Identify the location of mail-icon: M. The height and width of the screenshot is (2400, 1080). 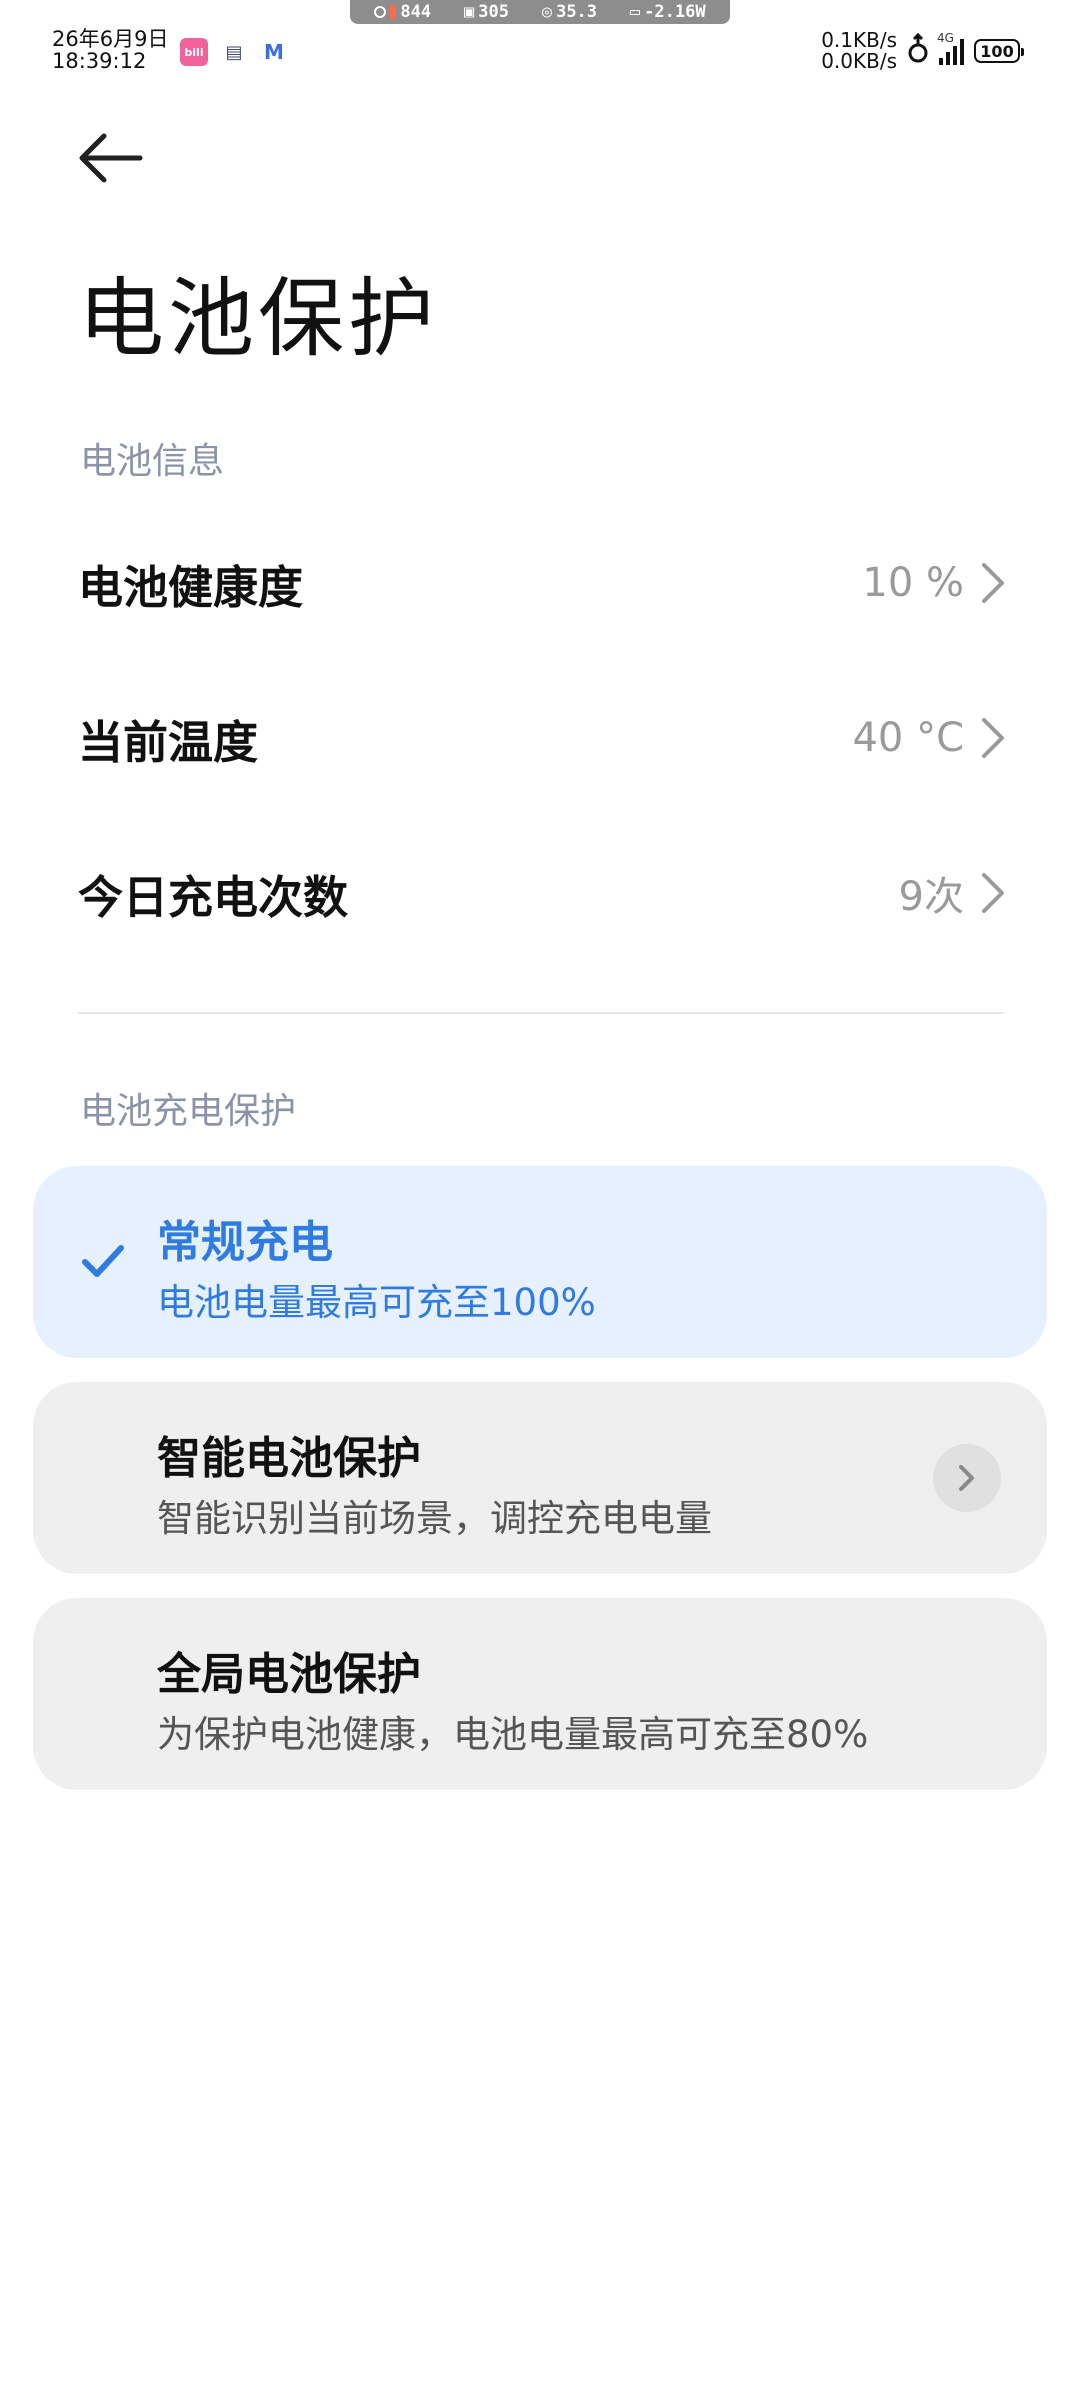
(274, 52).